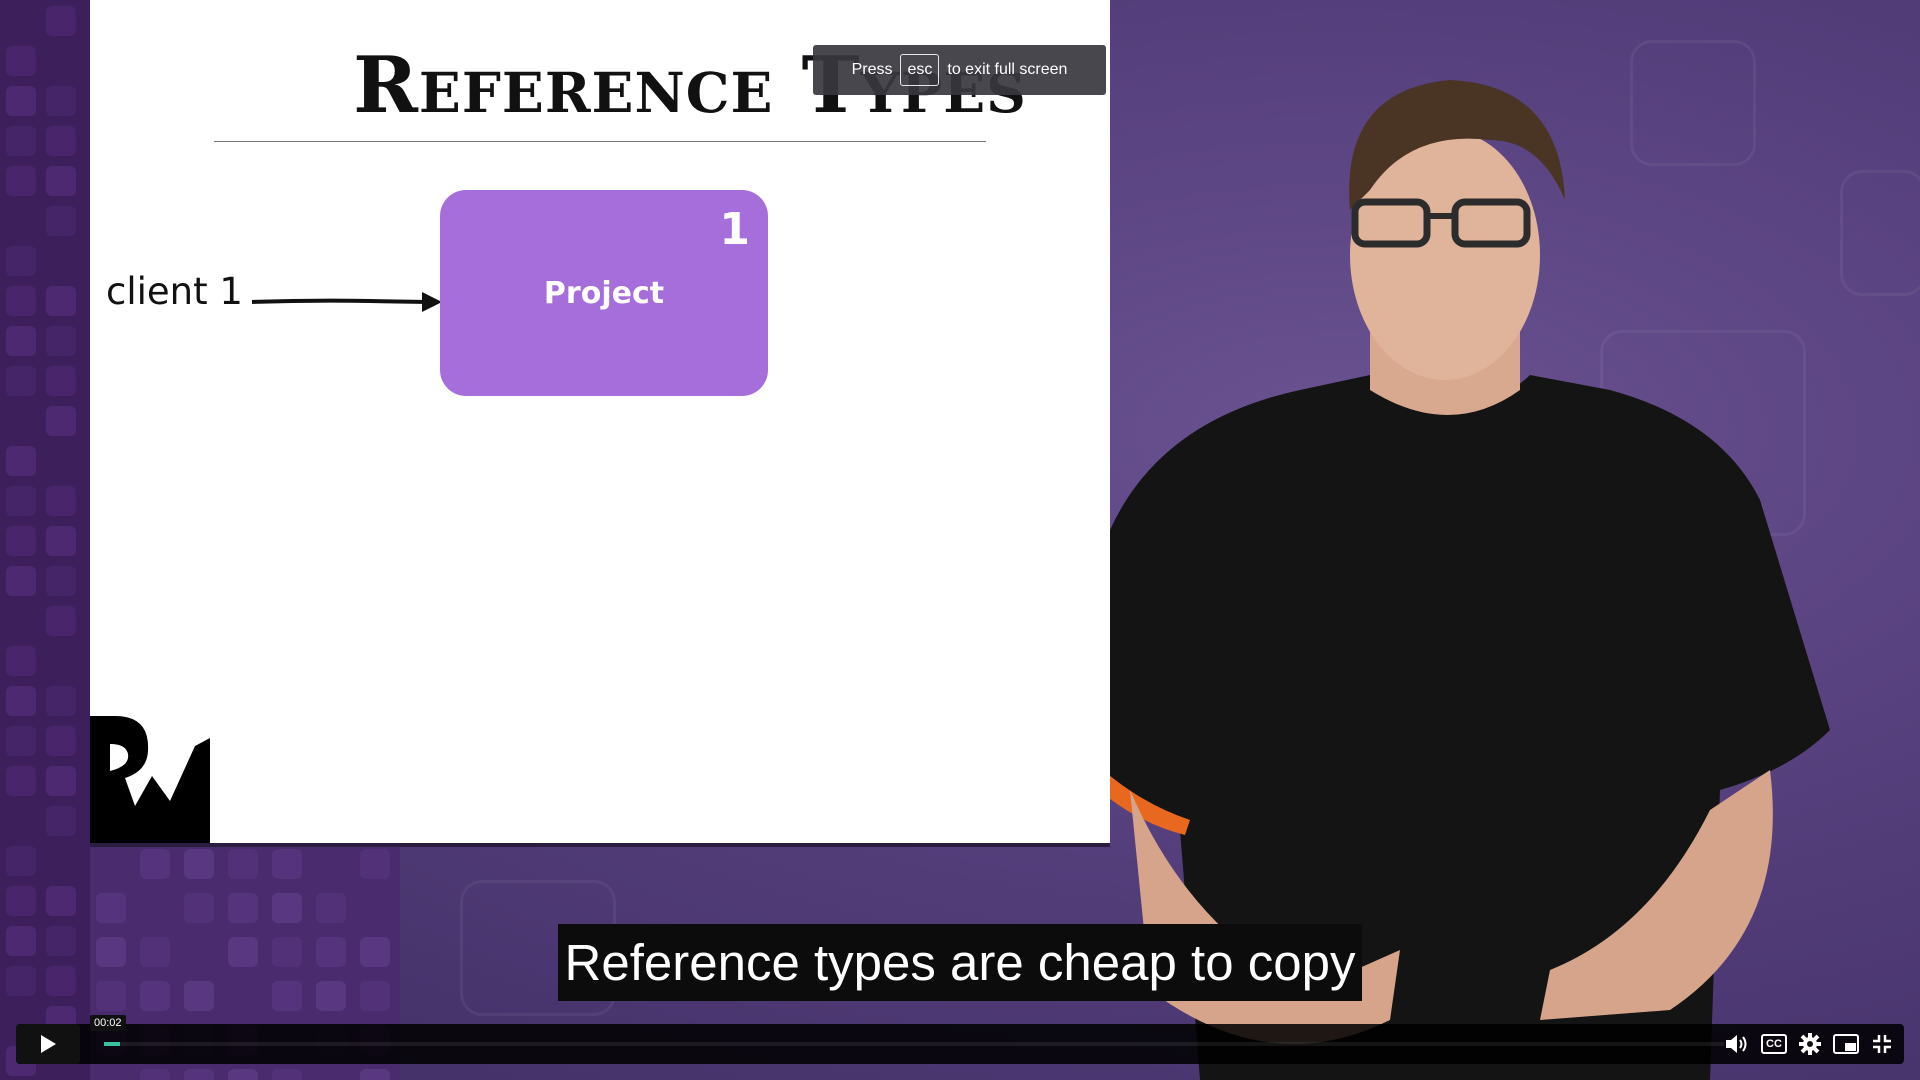 The width and height of the screenshot is (1920, 1080). I want to click on volume-button, so click(1738, 1044).